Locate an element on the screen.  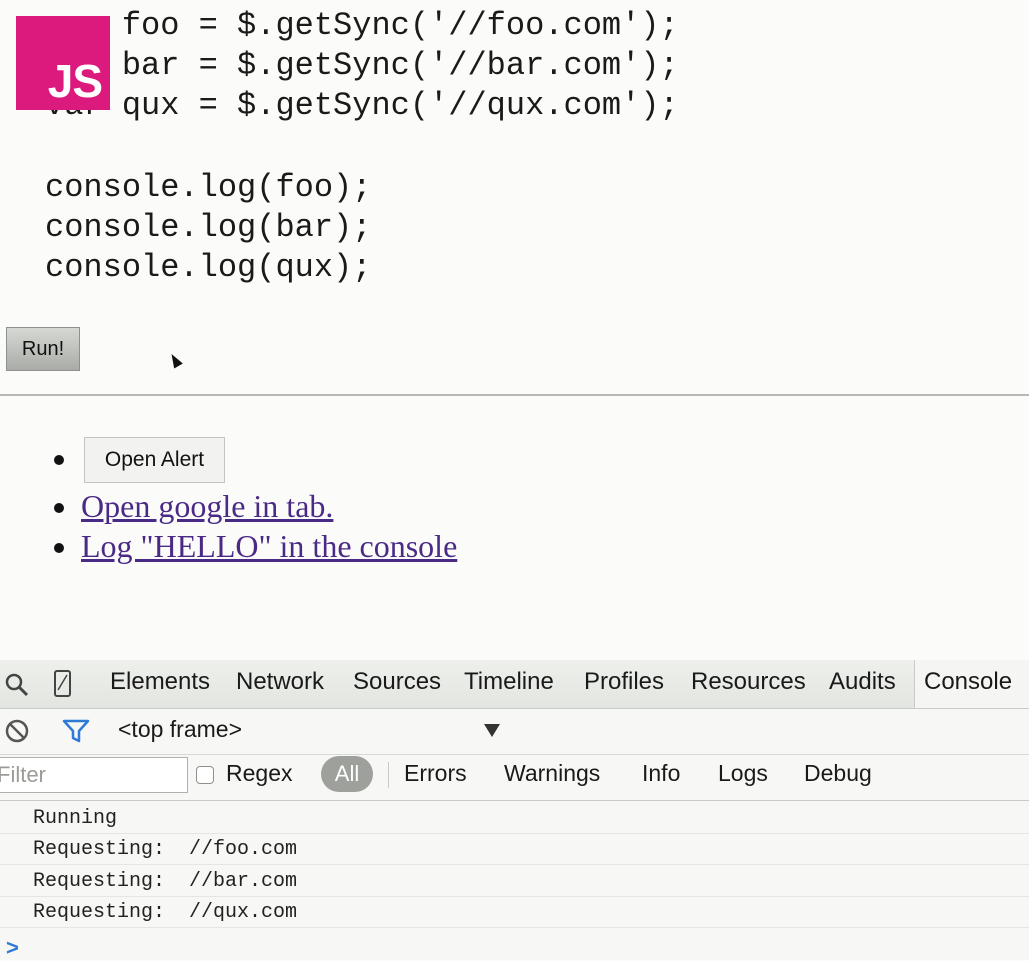
tab-network: Network is located at coordinates (280, 682).